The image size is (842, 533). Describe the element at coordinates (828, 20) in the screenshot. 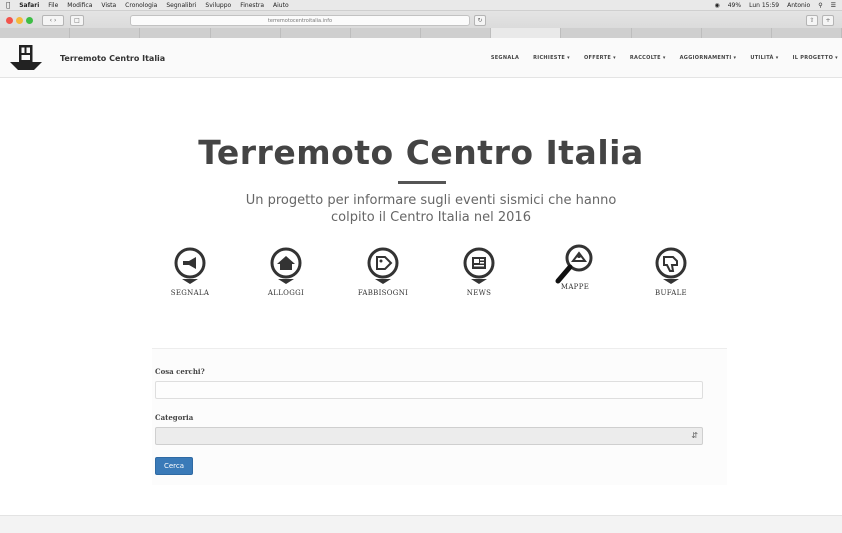

I see `new-tab-button: +` at that location.